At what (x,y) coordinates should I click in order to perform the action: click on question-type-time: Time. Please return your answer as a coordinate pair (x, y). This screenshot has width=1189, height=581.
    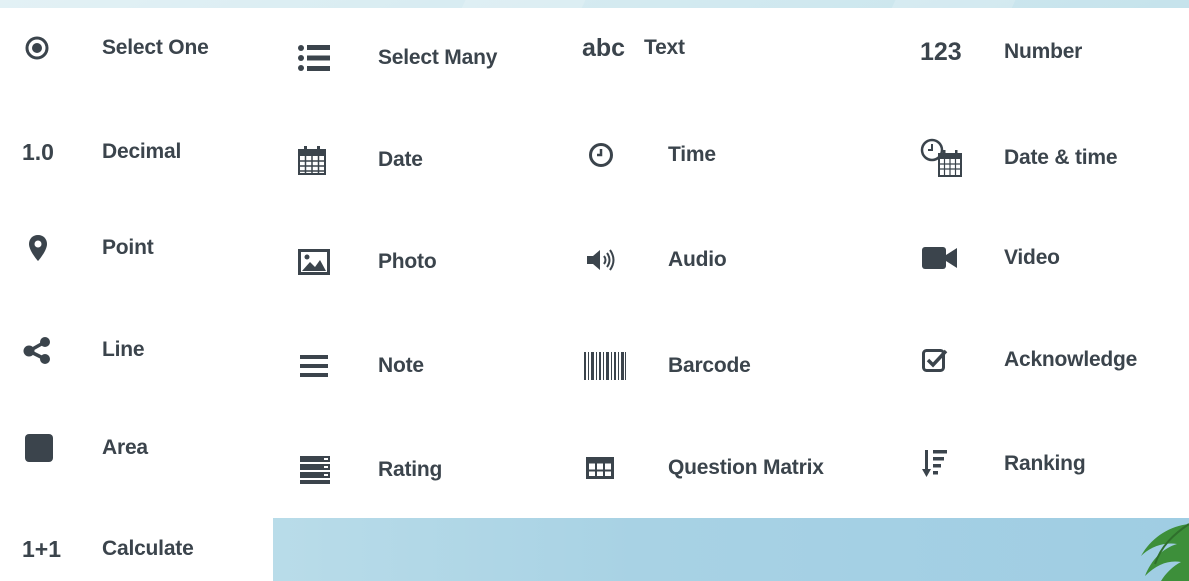
    Looking at the image, I should click on (652, 155).